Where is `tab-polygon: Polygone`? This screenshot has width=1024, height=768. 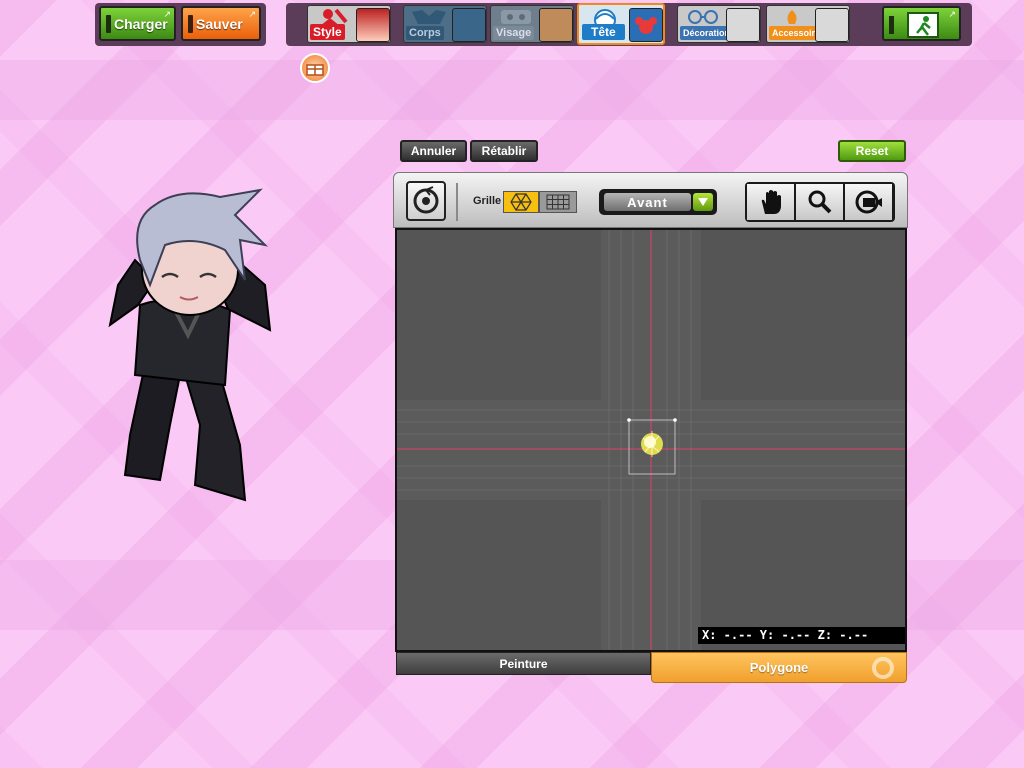
tab-polygon: Polygone is located at coordinates (779, 667).